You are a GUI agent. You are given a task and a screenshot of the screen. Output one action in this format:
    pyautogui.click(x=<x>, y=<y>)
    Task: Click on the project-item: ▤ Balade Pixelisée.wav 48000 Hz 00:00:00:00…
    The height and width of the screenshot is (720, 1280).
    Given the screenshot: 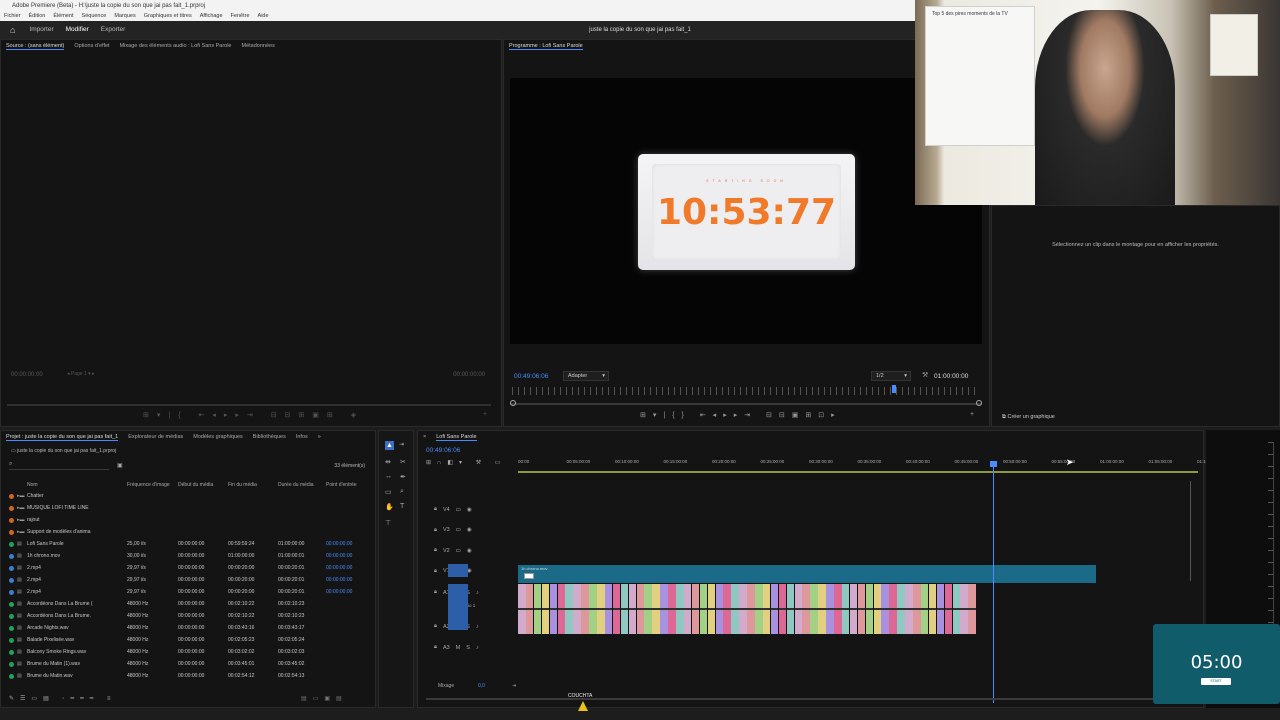 What is the action you would take?
    pyautogui.click(x=186, y=640)
    